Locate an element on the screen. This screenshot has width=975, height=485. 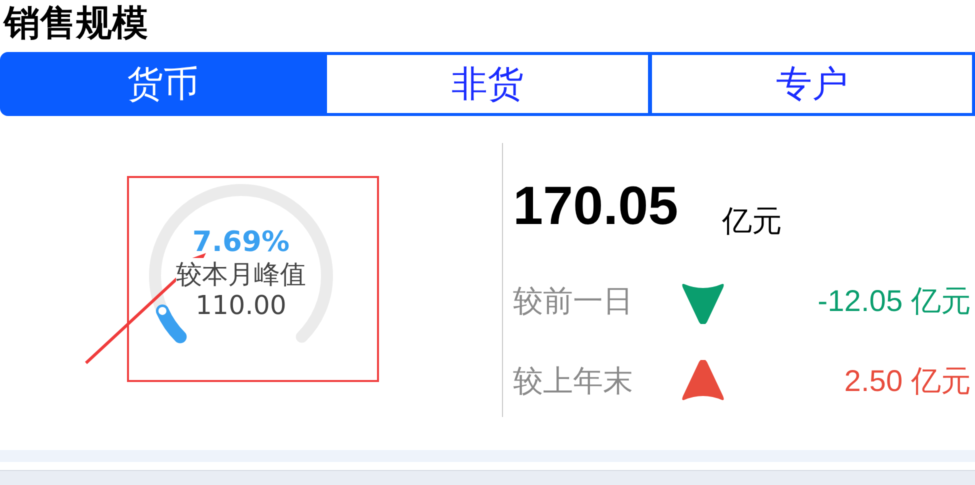
tab: 非货 is located at coordinates (487, 84).